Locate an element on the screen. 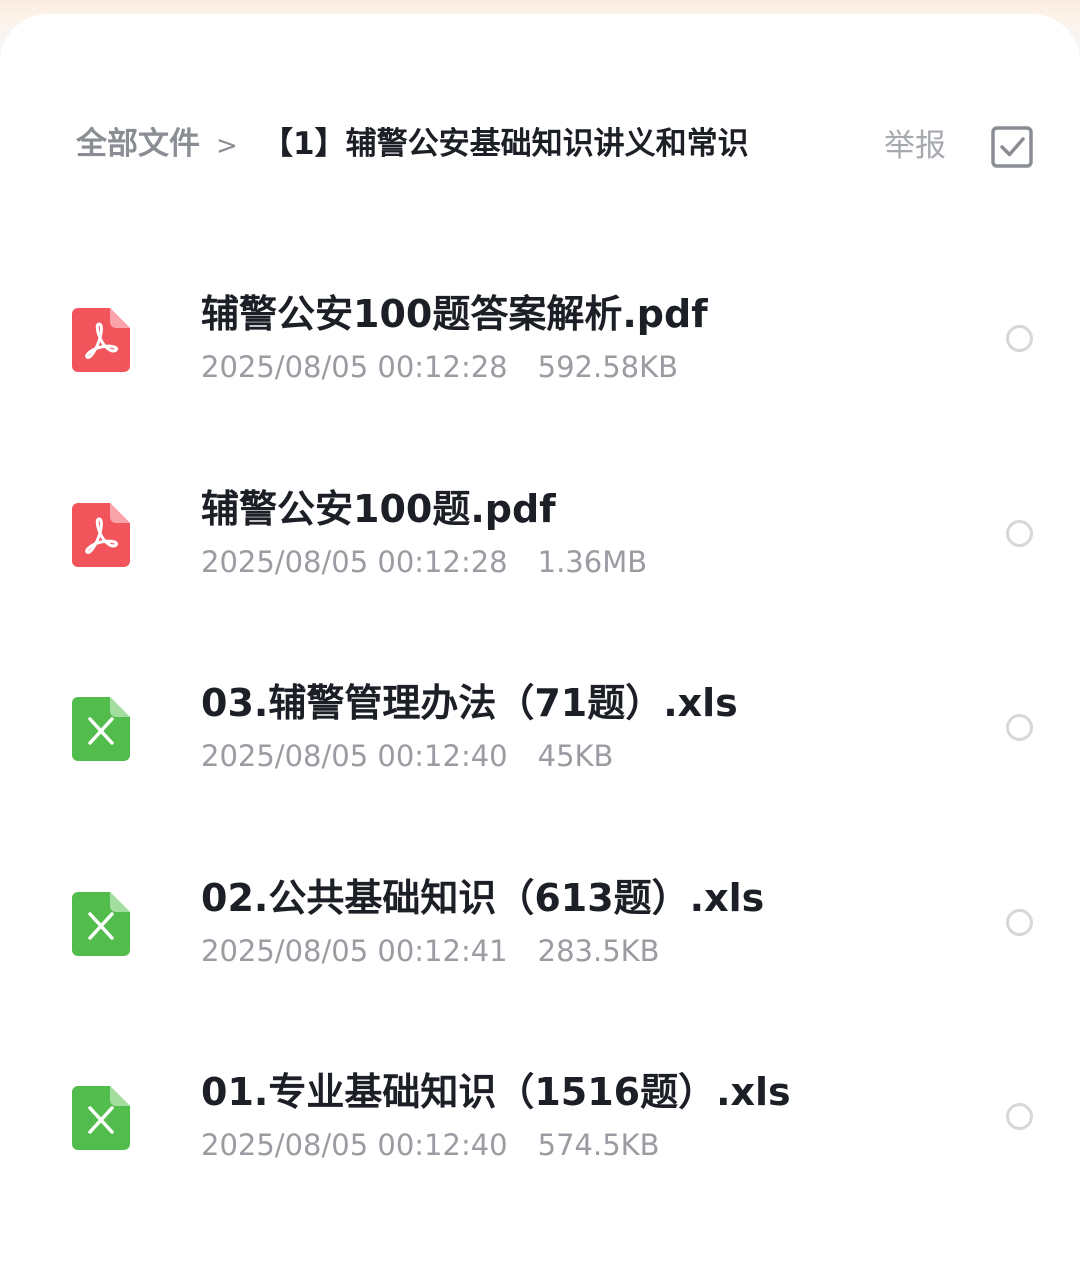 The image size is (1080, 1265). file-meta: 2025/08/05 00:12:40 574.5KB is located at coordinates (430, 1145).